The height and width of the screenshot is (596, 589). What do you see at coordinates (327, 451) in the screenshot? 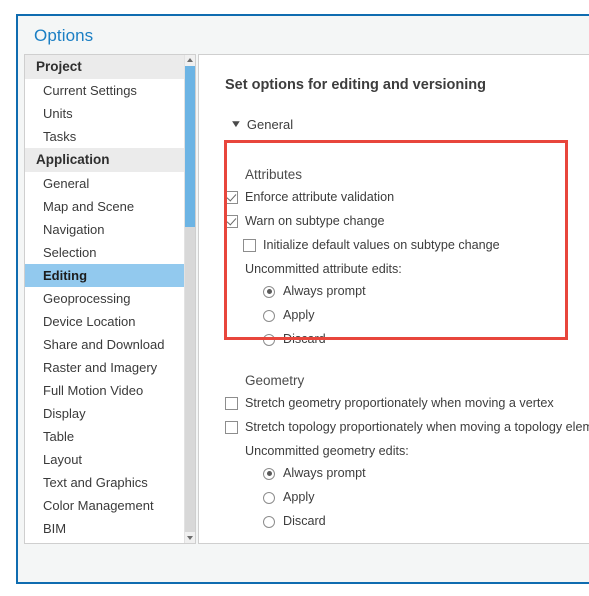
I see `uncommitted-geometry-edits-label: Uncommitted geometry edits:` at bounding box center [327, 451].